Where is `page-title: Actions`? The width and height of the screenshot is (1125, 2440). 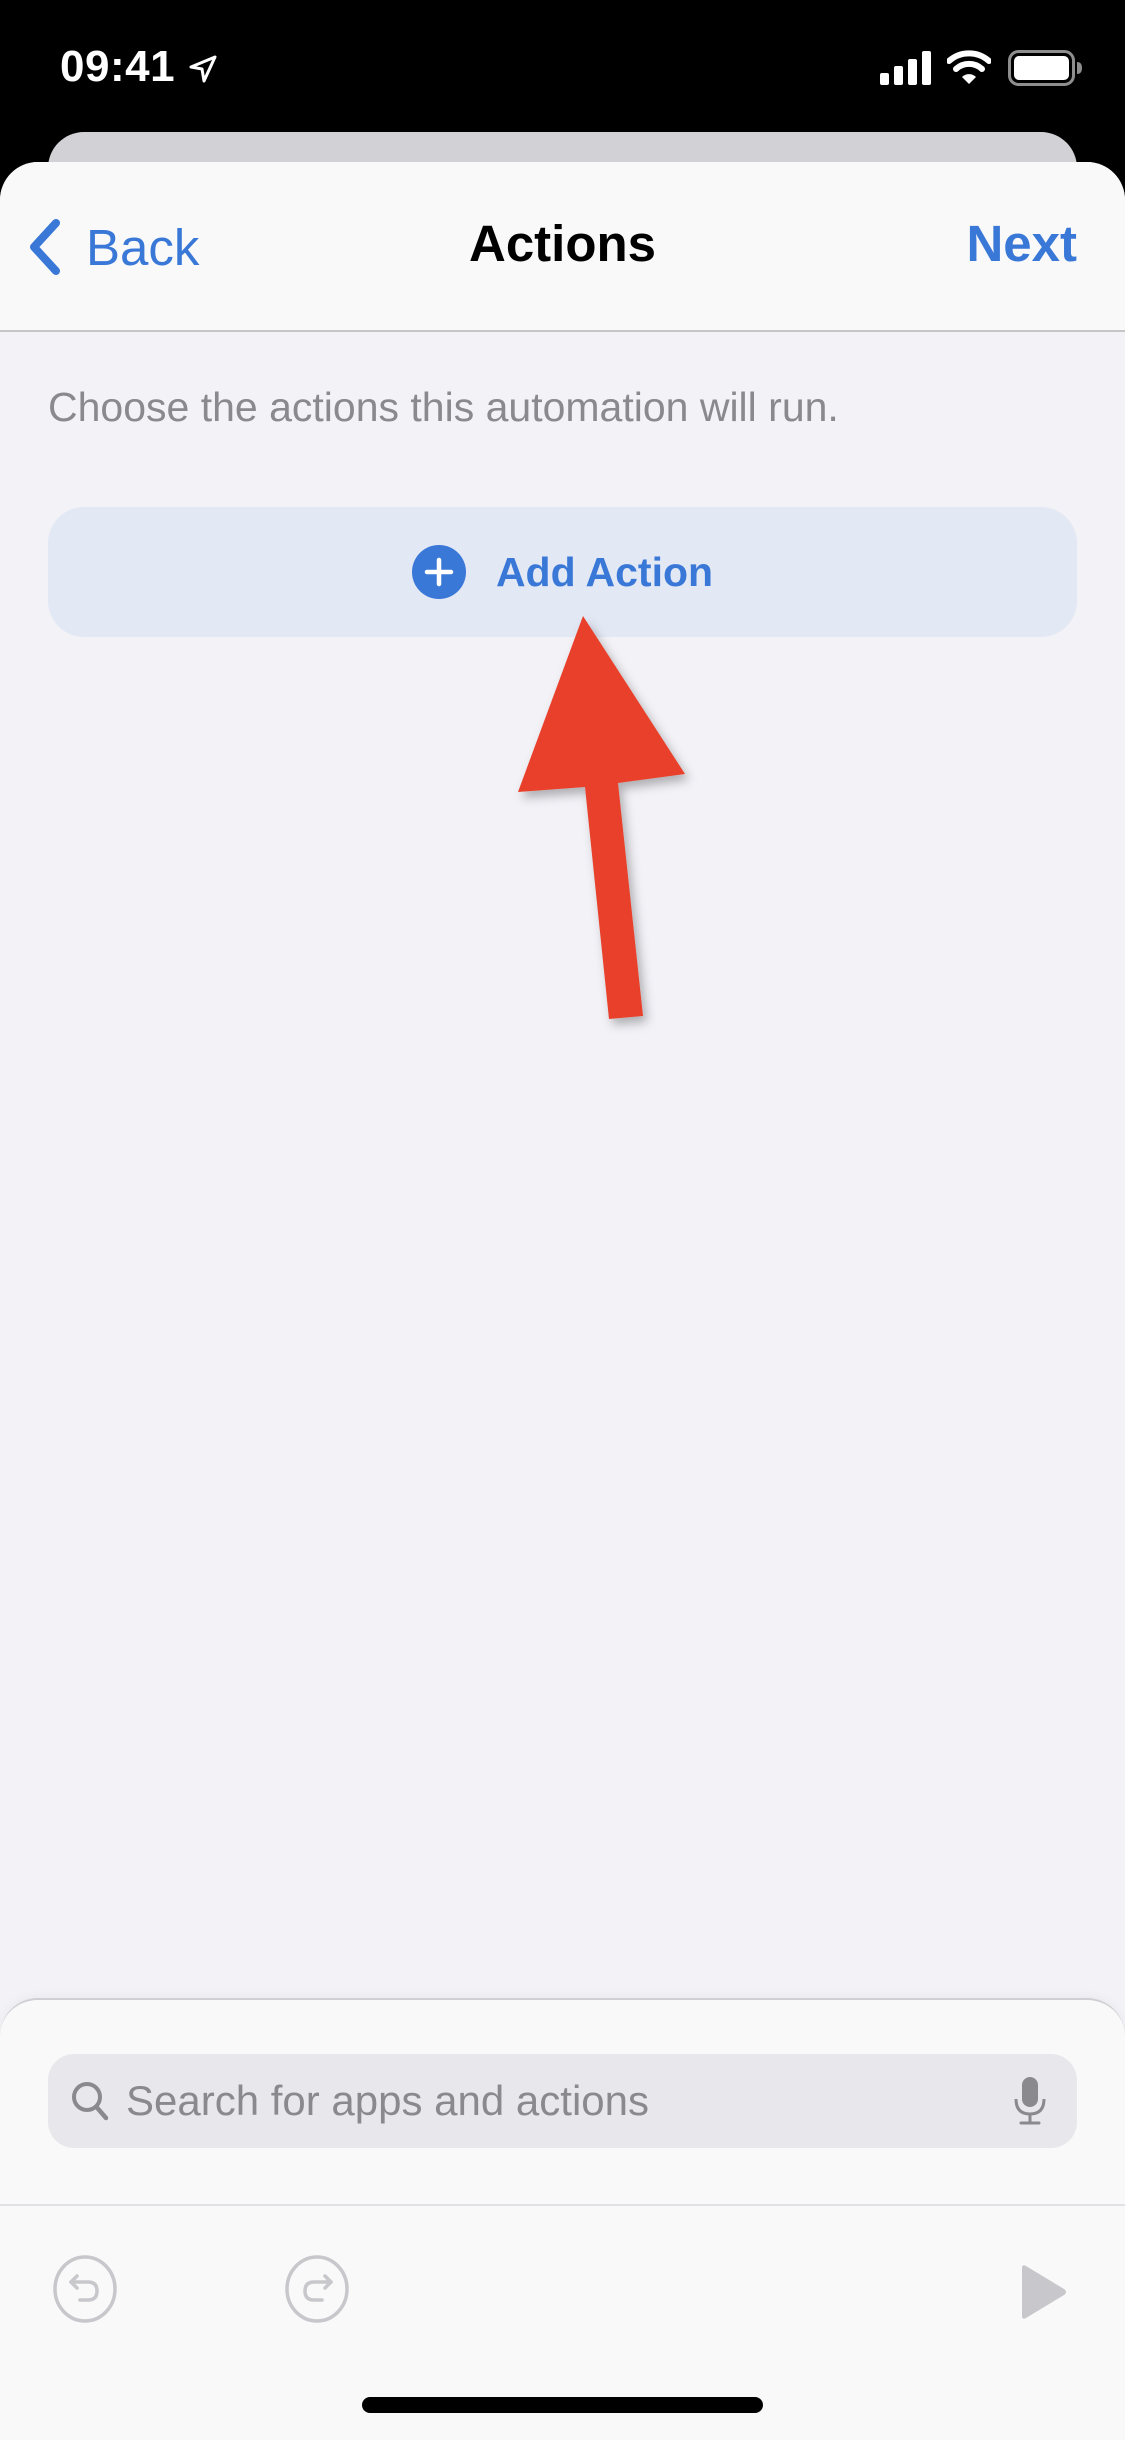 page-title: Actions is located at coordinates (562, 243).